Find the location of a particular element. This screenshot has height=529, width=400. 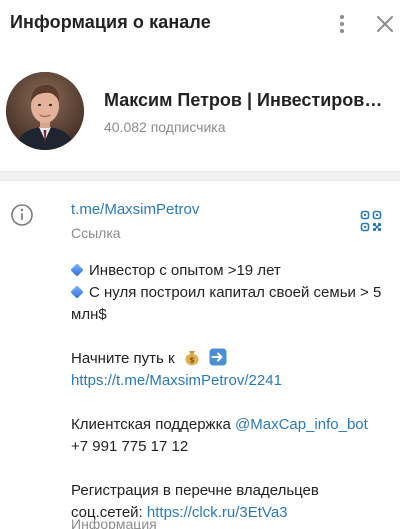

link-label: Ссылка is located at coordinates (96, 233).